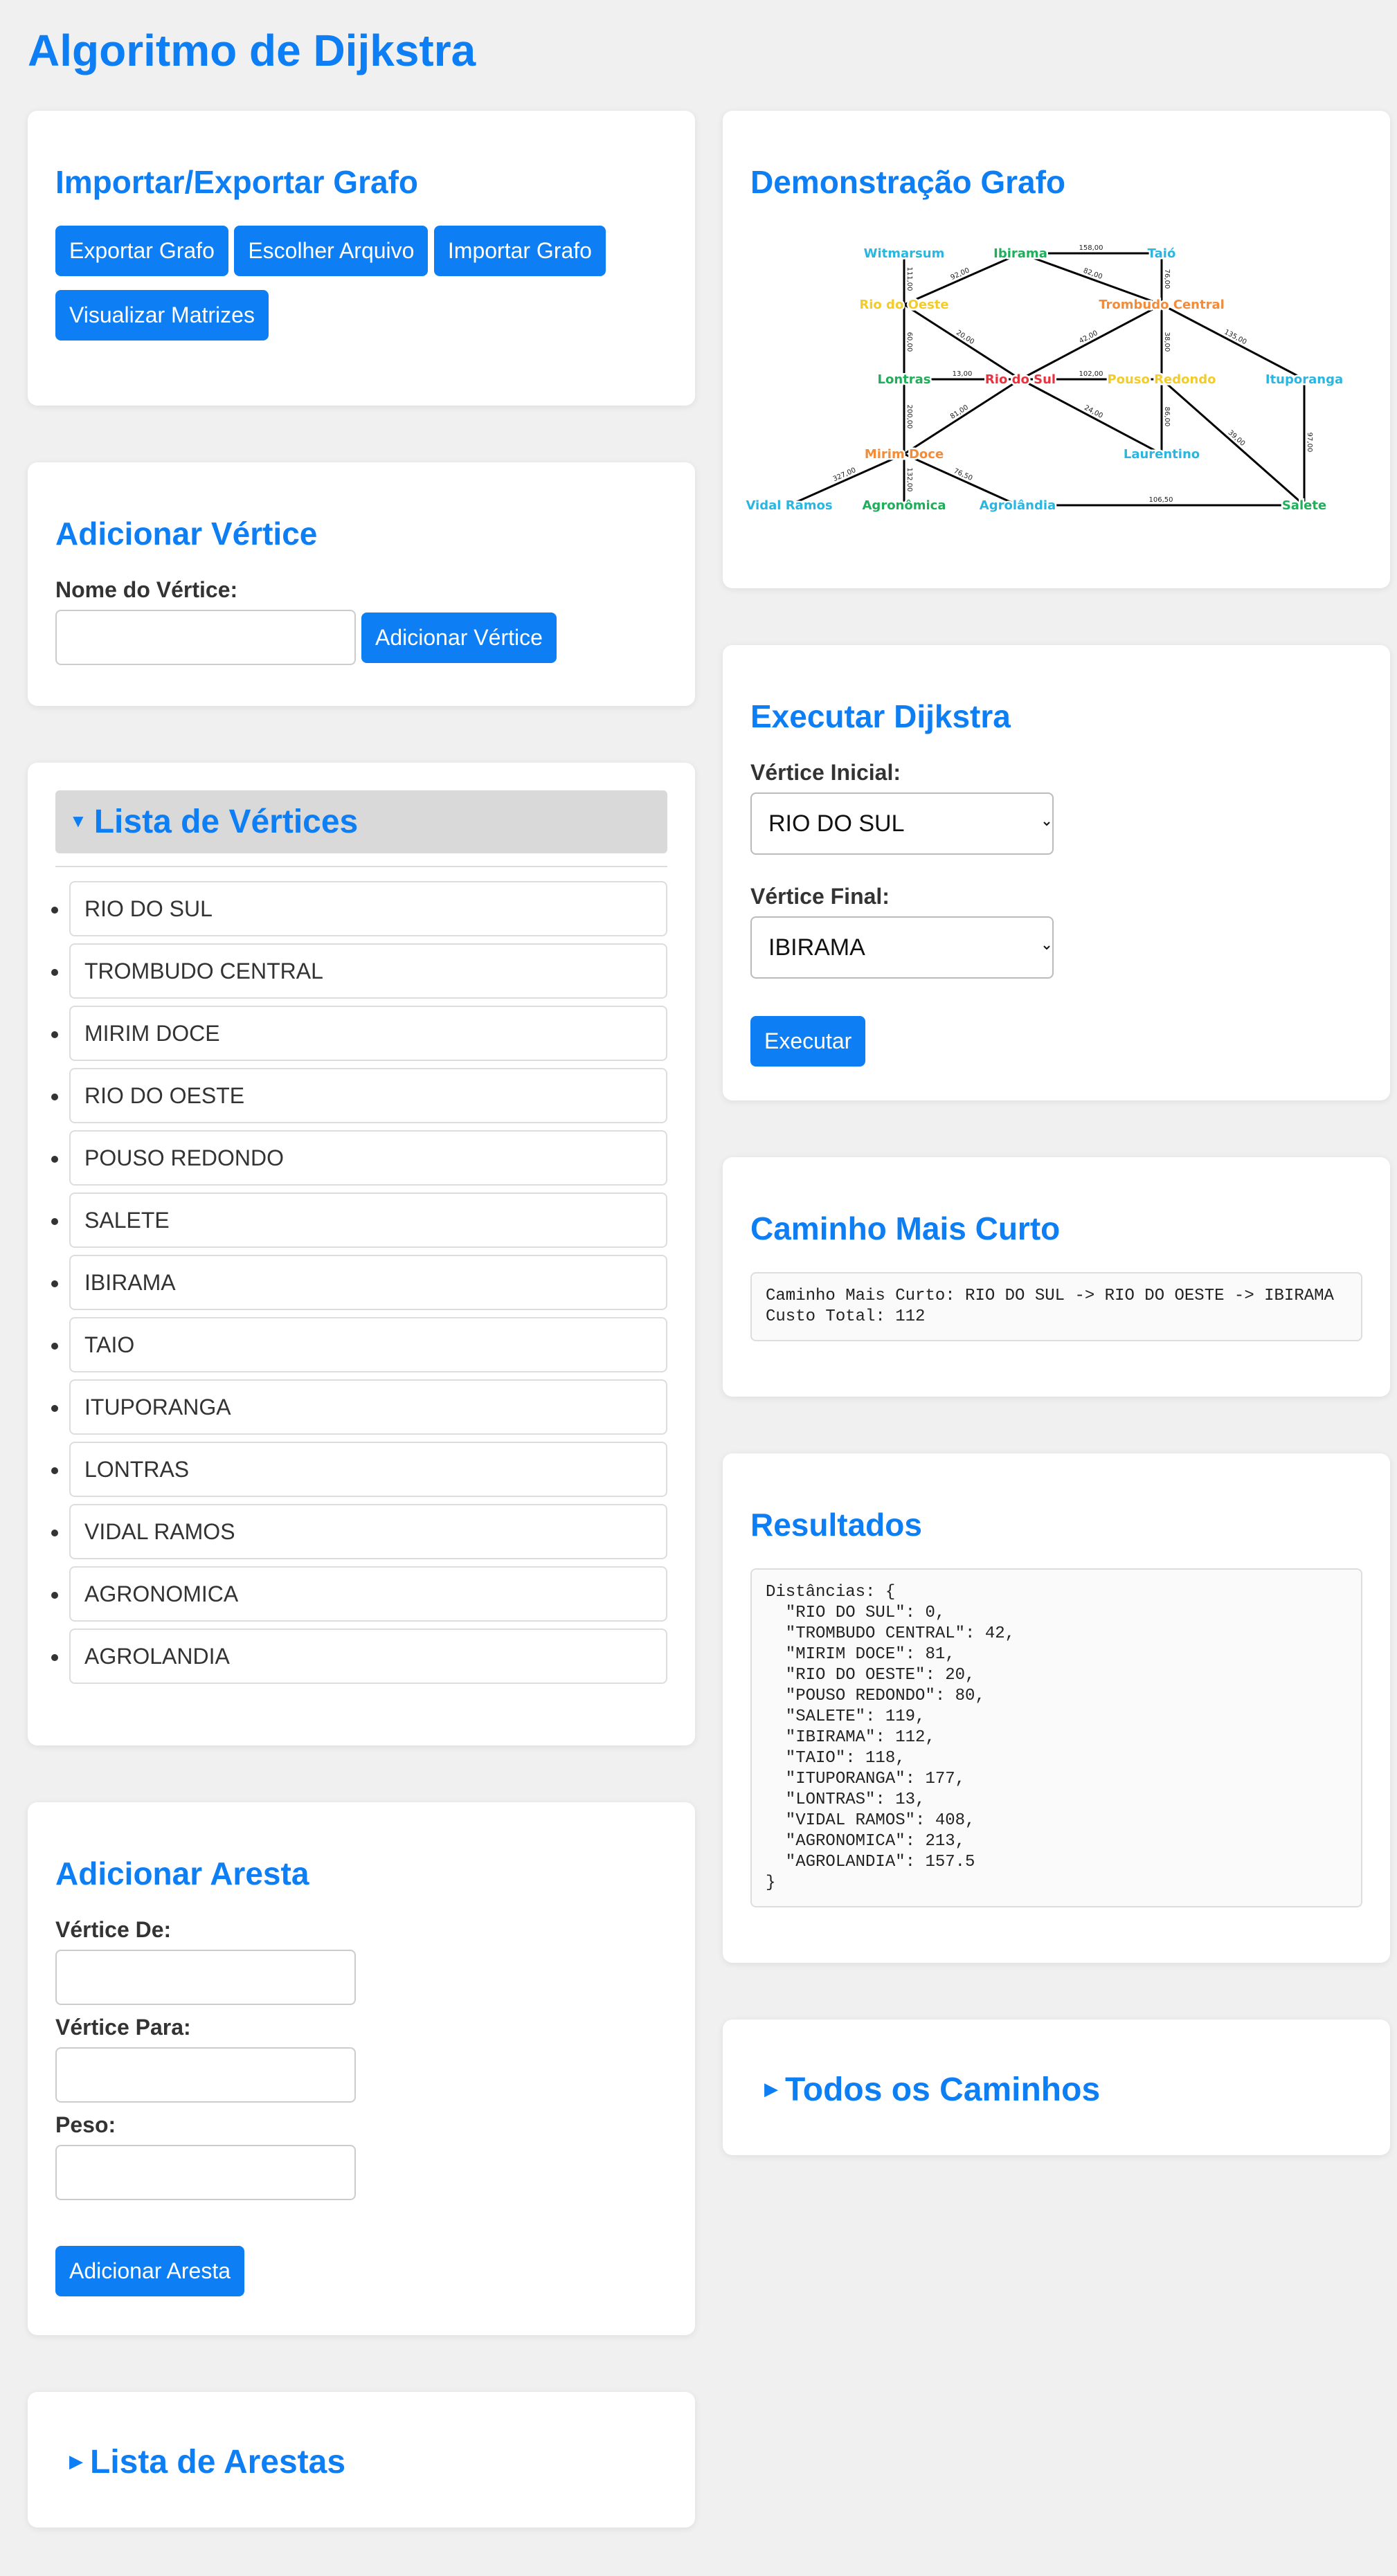 The height and width of the screenshot is (2576, 1397). I want to click on run-dijkstra-title: Executar Dijkstra, so click(880, 716).